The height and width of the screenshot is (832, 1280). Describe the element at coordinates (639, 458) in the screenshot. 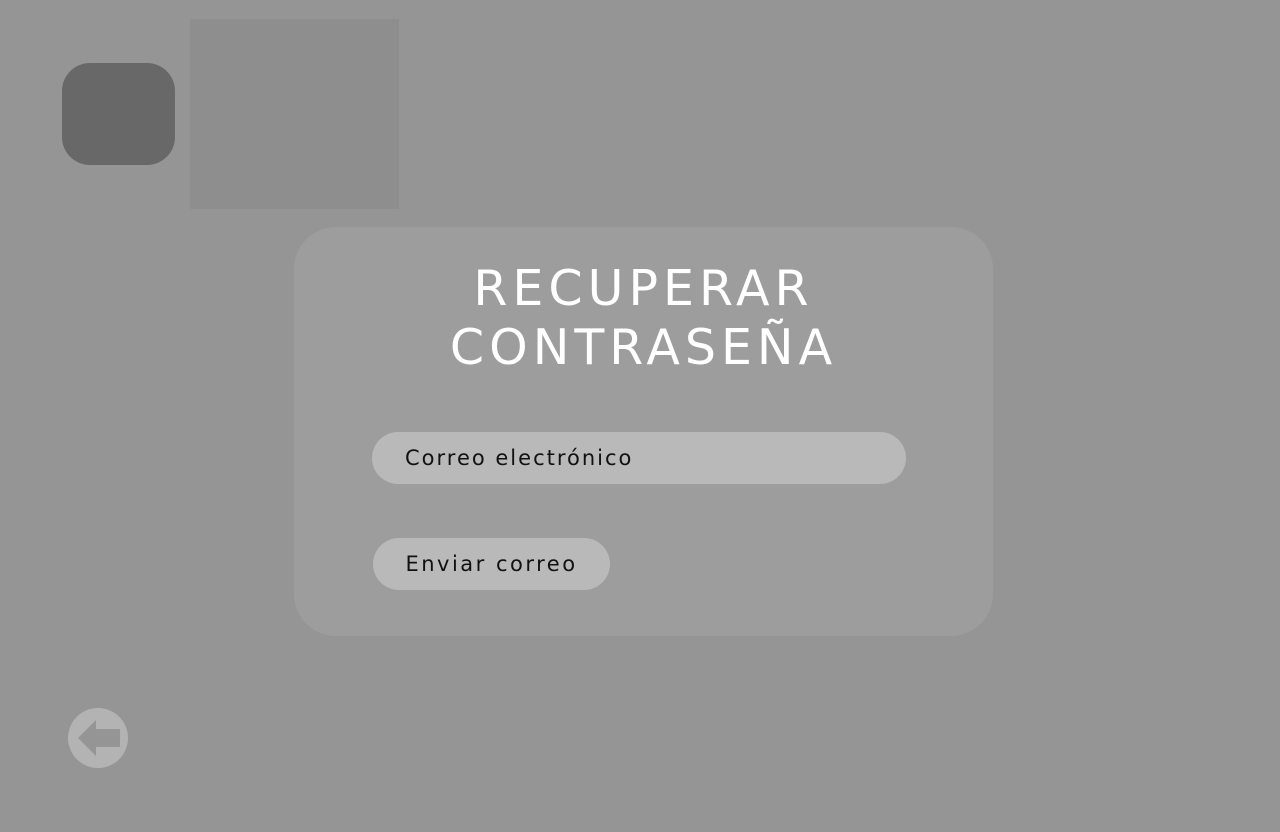

I see `email-field` at that location.